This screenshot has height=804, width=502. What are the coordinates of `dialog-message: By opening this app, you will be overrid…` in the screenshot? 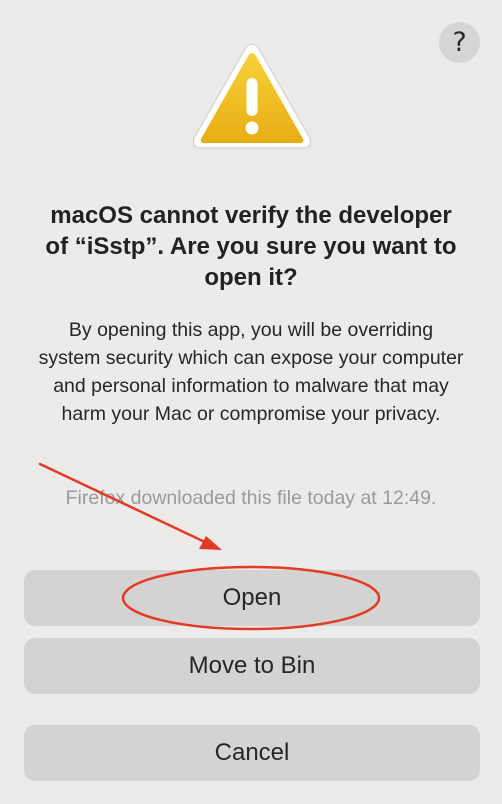 It's located at (251, 372).